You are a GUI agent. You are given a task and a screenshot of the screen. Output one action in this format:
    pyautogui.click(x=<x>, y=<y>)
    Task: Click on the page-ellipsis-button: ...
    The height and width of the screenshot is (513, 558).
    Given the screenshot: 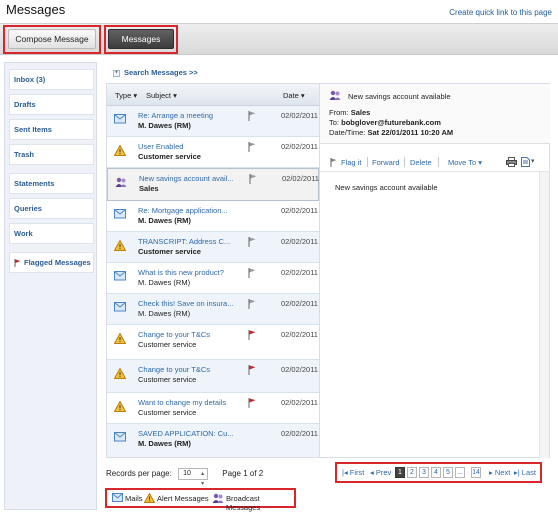 What is the action you would take?
    pyautogui.click(x=460, y=472)
    